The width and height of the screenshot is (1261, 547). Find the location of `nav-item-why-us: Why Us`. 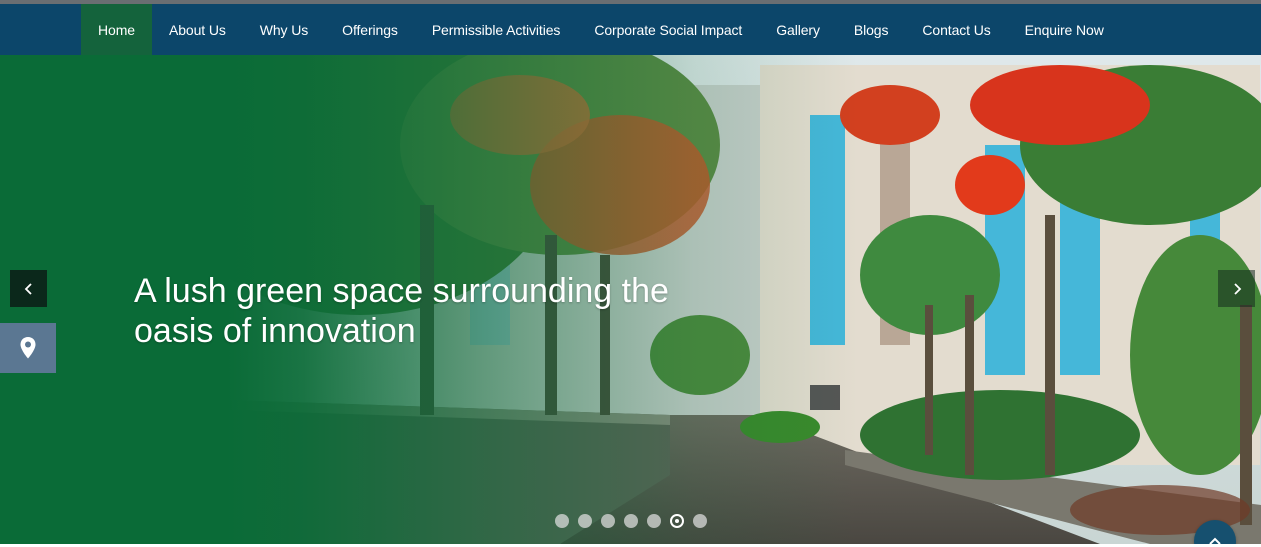

nav-item-why-us: Why Us is located at coordinates (284, 29).